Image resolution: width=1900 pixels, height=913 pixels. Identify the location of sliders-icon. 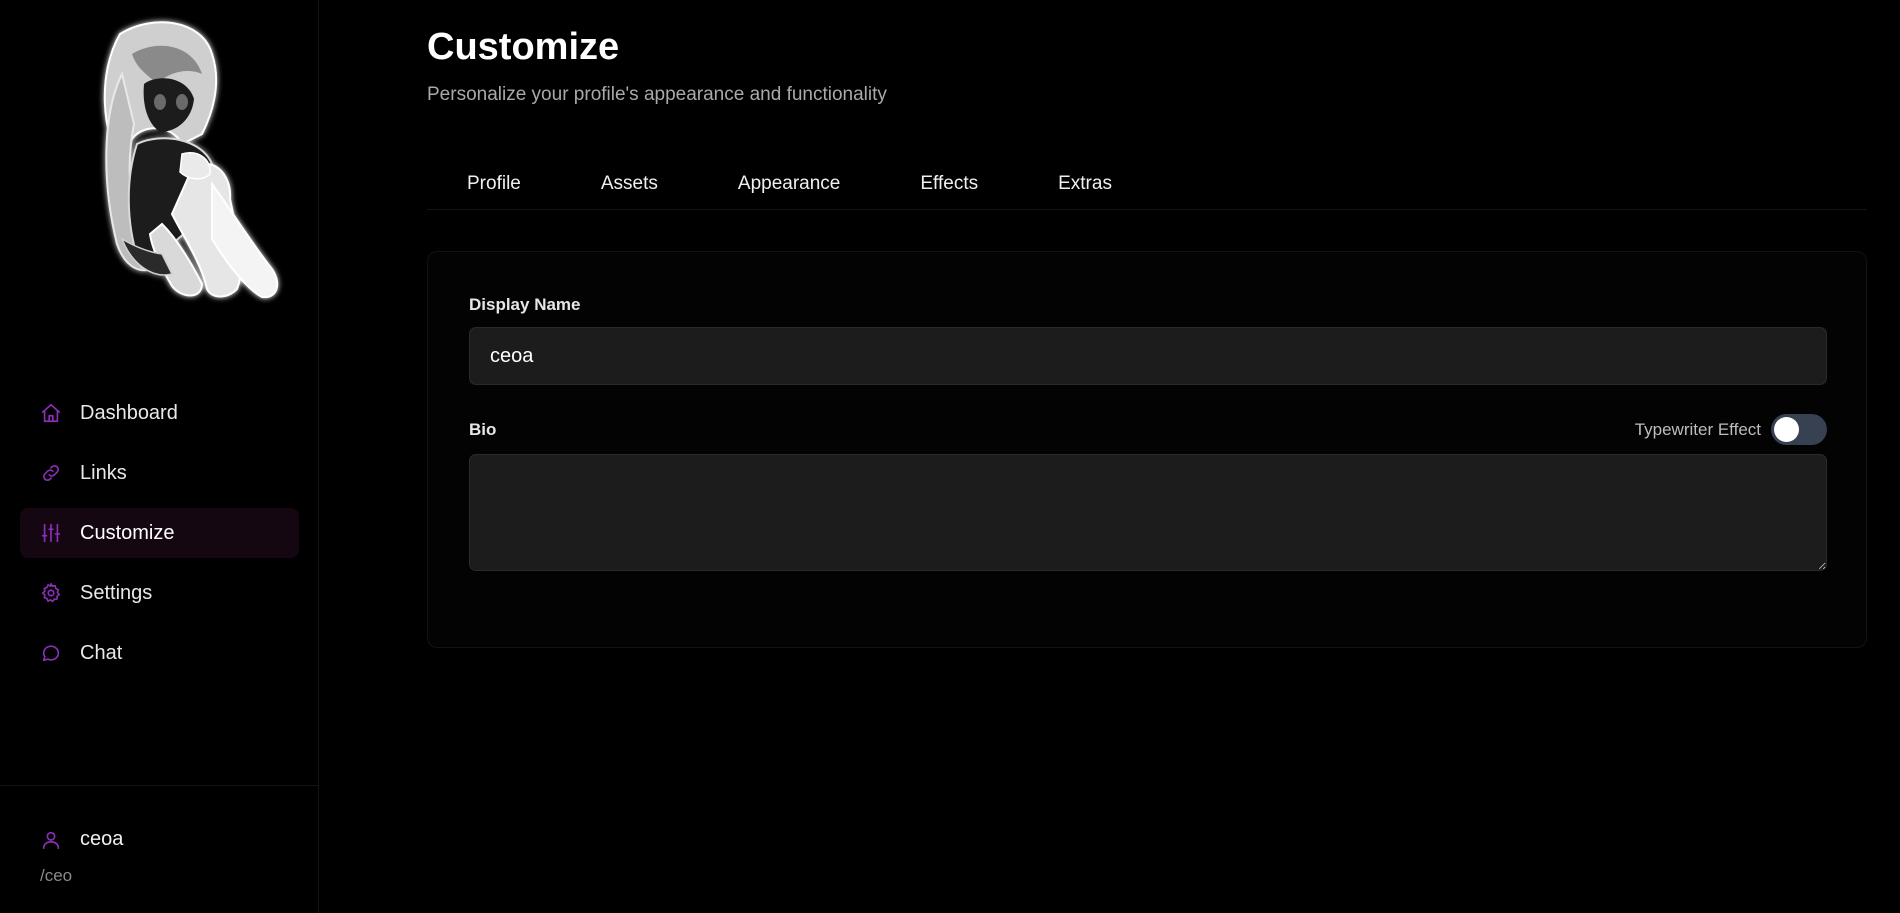
(51, 533).